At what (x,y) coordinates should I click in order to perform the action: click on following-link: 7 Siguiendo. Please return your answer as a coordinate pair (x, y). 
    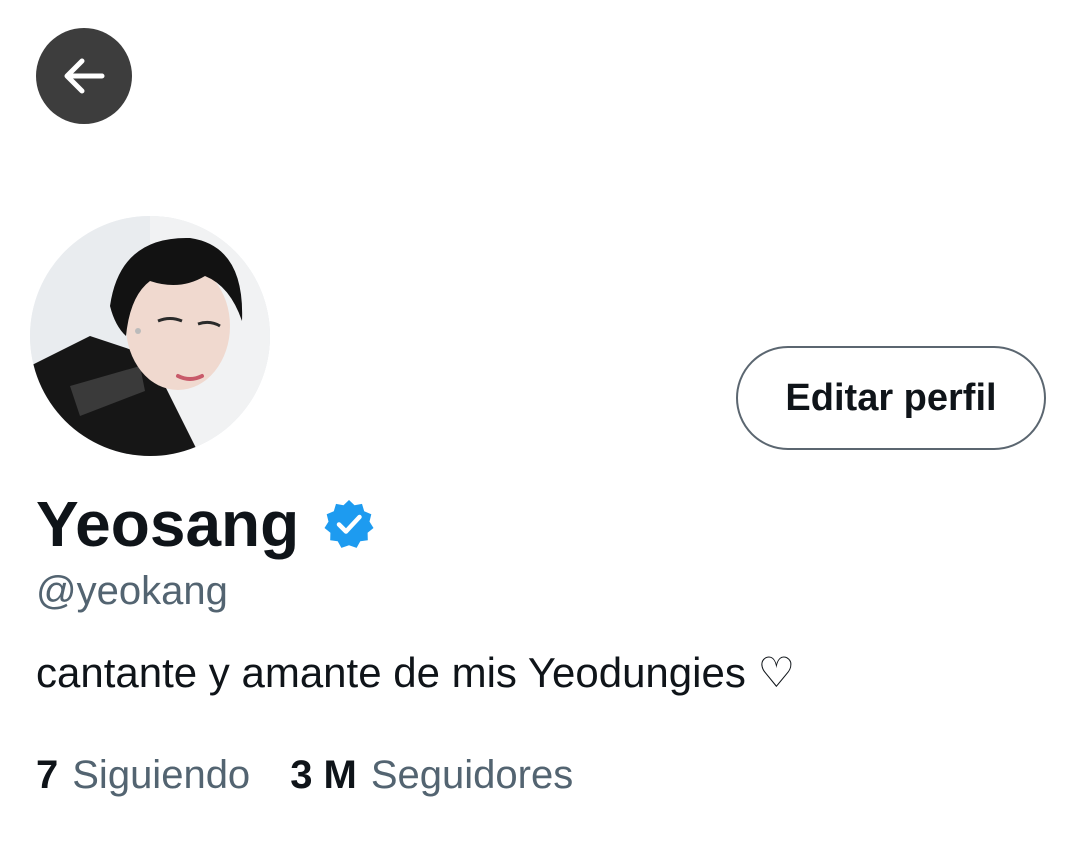
    Looking at the image, I should click on (143, 775).